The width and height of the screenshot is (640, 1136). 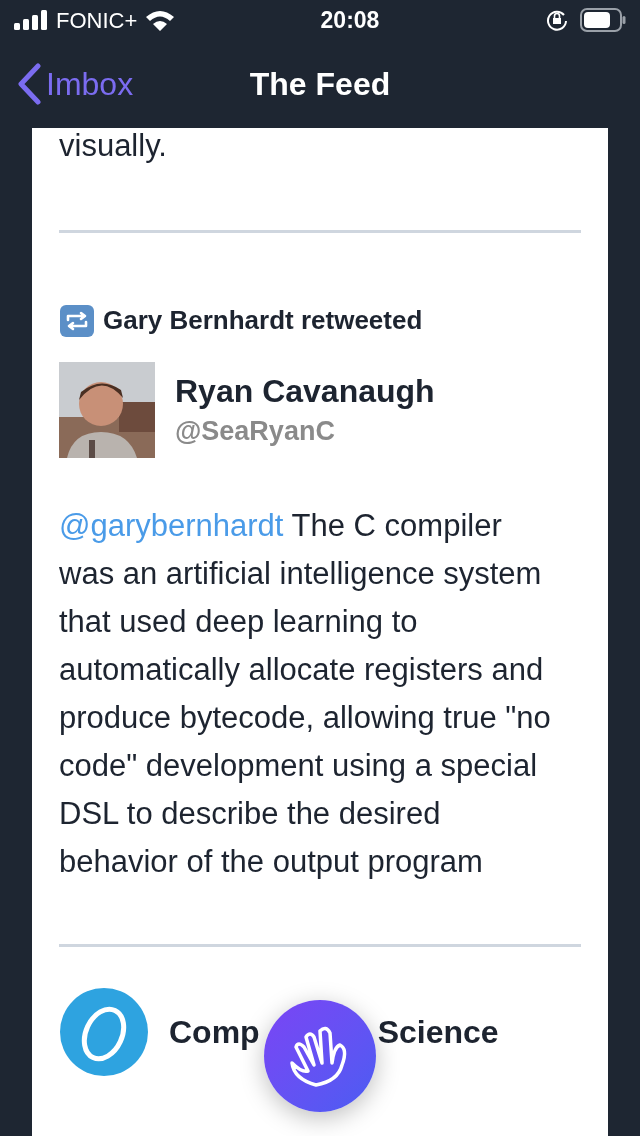 What do you see at coordinates (305, 392) in the screenshot?
I see `author-name: Ryan Cavanaugh` at bounding box center [305, 392].